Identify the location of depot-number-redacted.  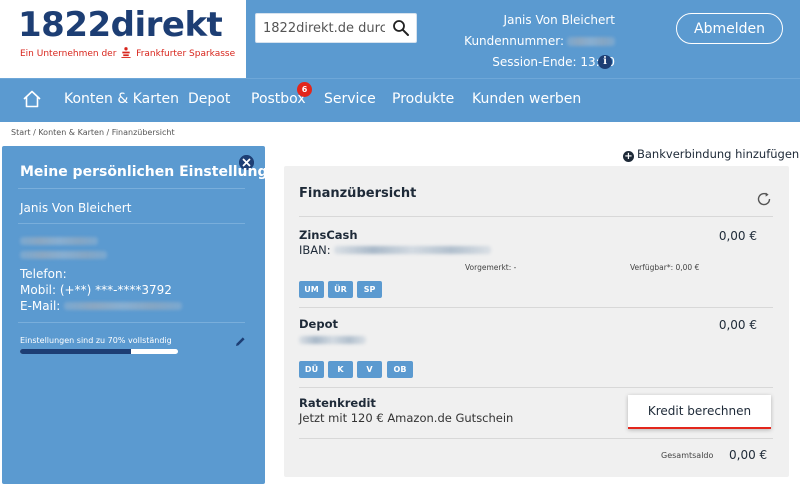
(332, 340).